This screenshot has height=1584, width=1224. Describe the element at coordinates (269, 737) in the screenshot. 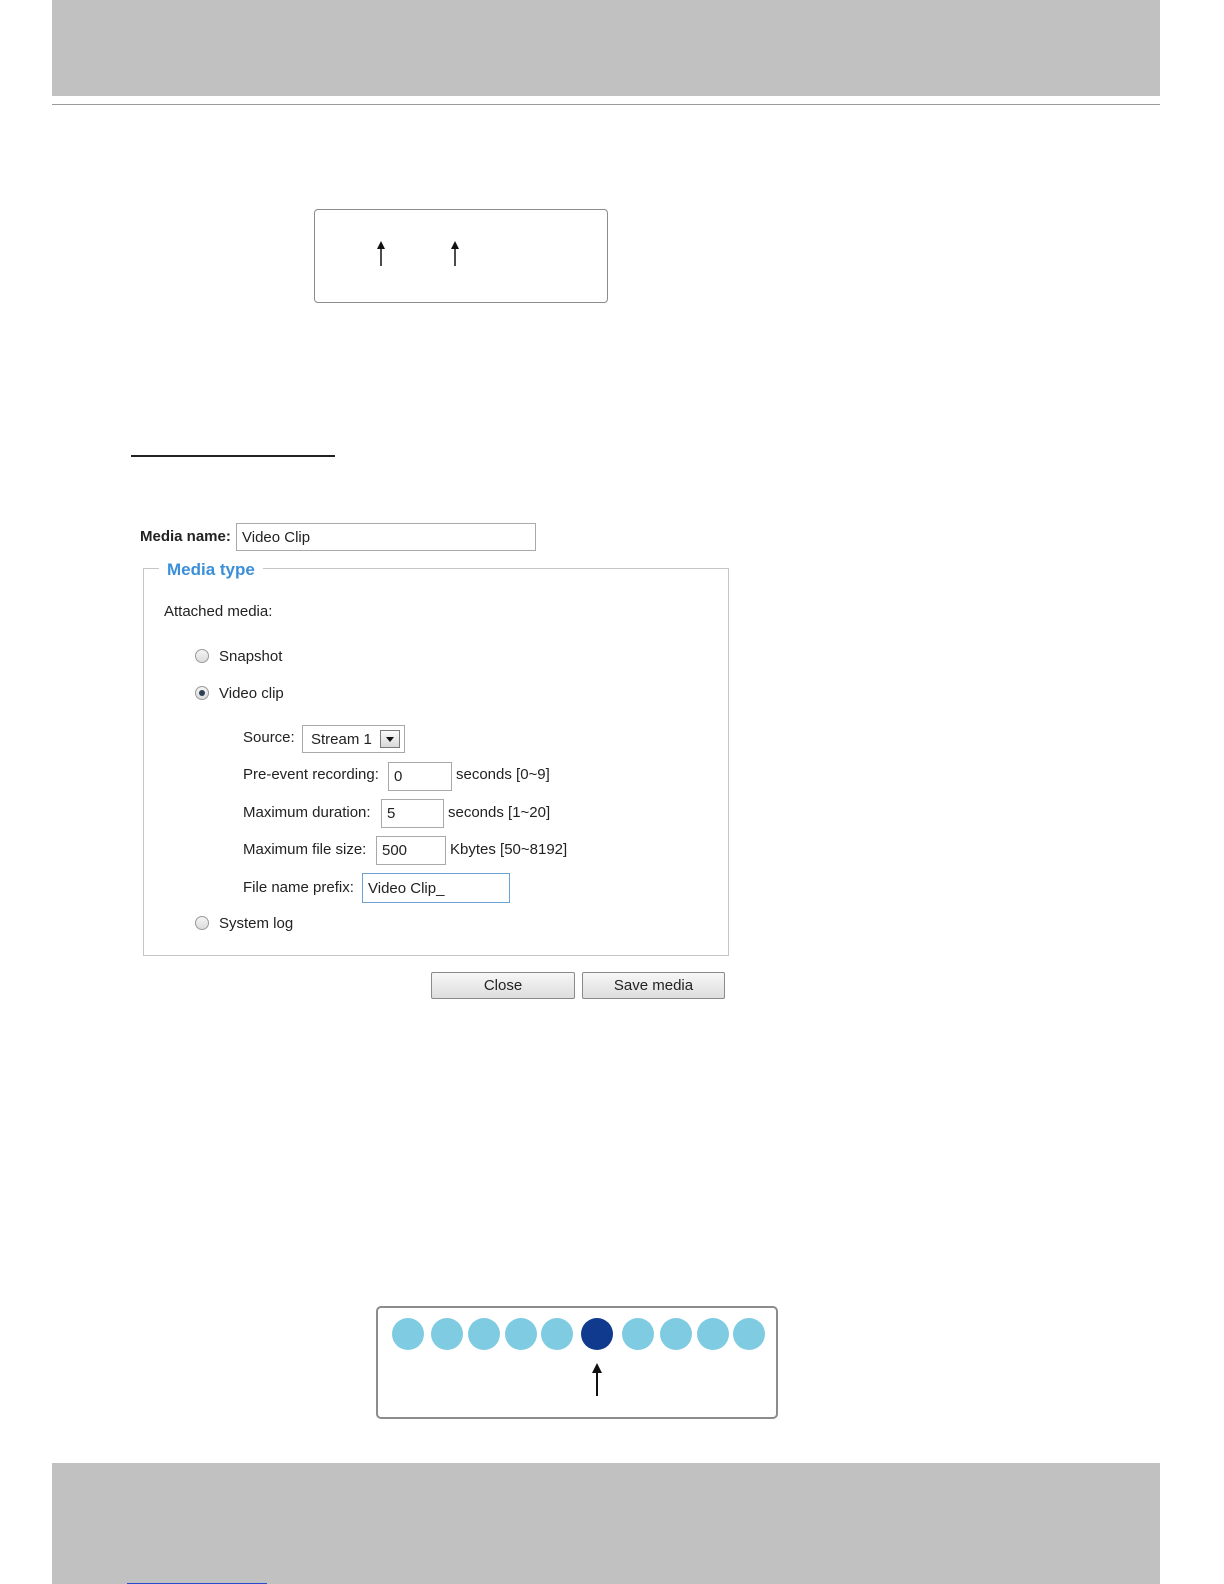

I see `source-label: Source:` at that location.